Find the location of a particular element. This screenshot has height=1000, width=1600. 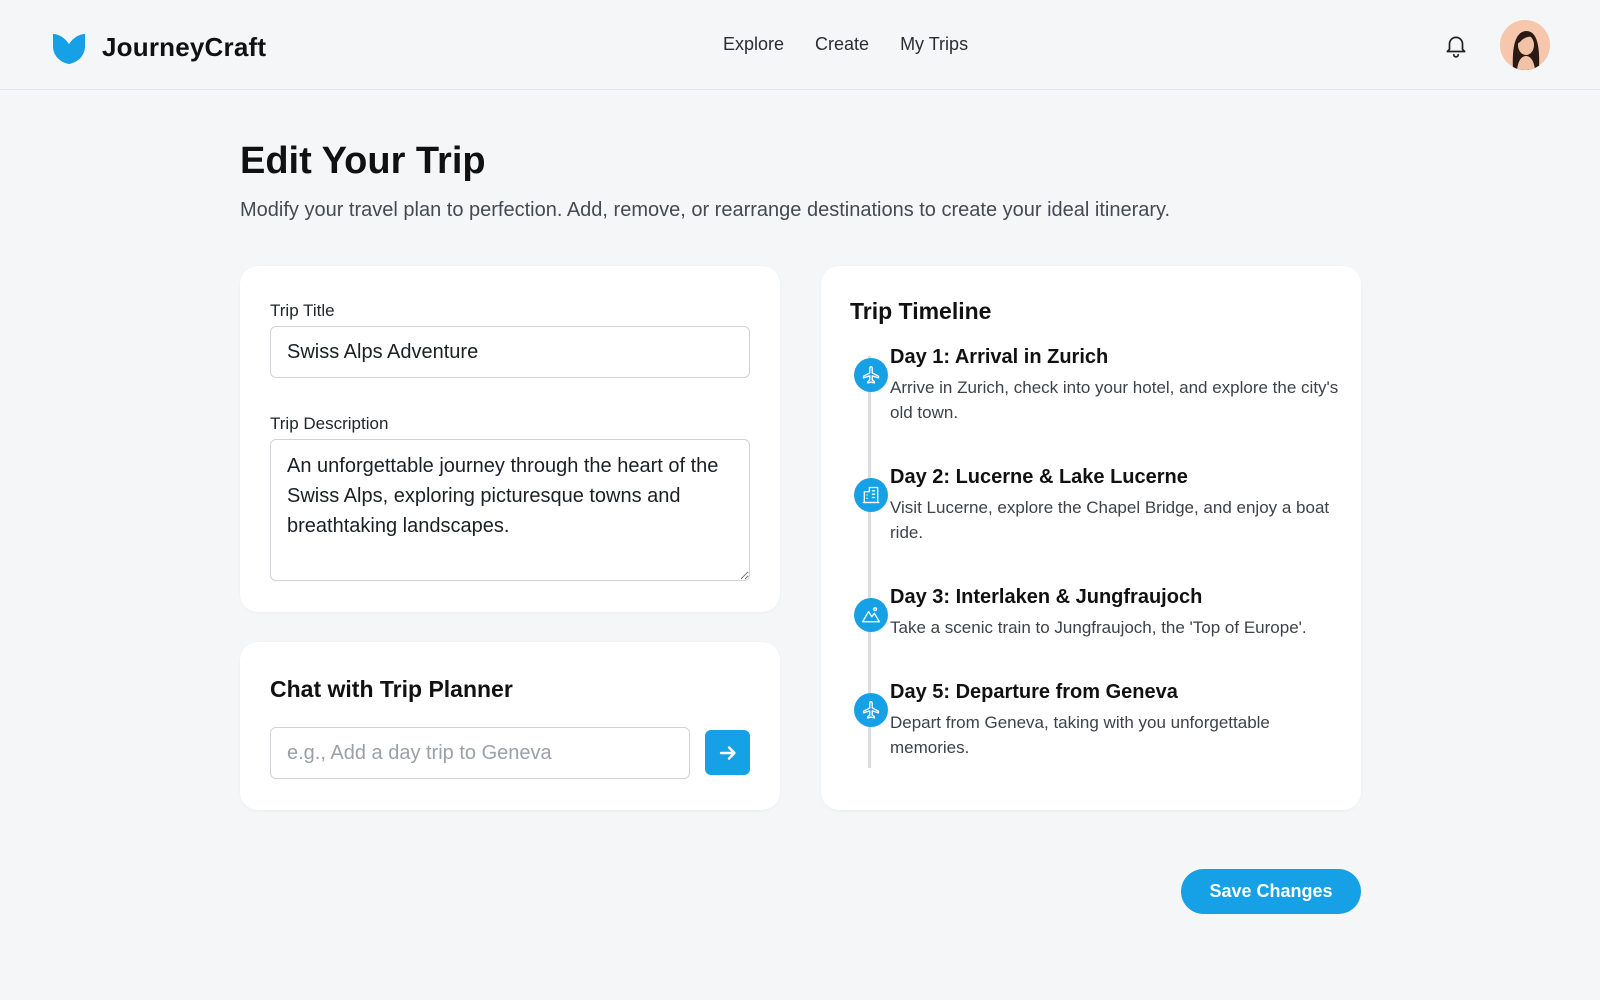

building-icon is located at coordinates (871, 495).